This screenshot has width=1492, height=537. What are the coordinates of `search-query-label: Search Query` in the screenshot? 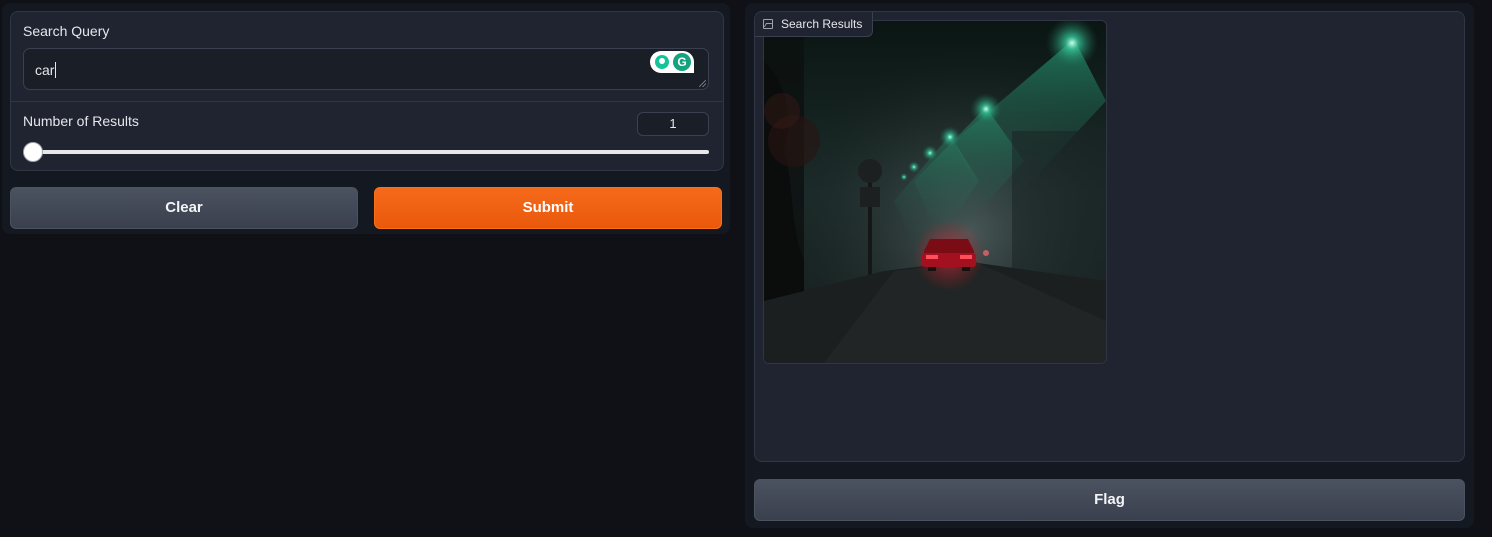 It's located at (66, 31).